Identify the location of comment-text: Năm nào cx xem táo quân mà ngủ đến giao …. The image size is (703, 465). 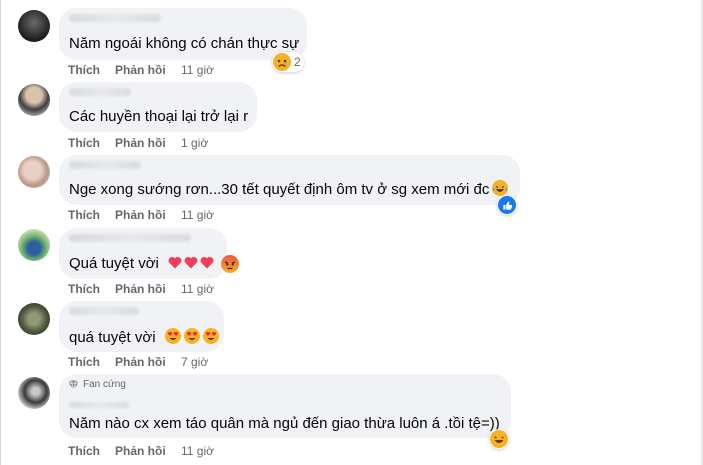
(284, 423).